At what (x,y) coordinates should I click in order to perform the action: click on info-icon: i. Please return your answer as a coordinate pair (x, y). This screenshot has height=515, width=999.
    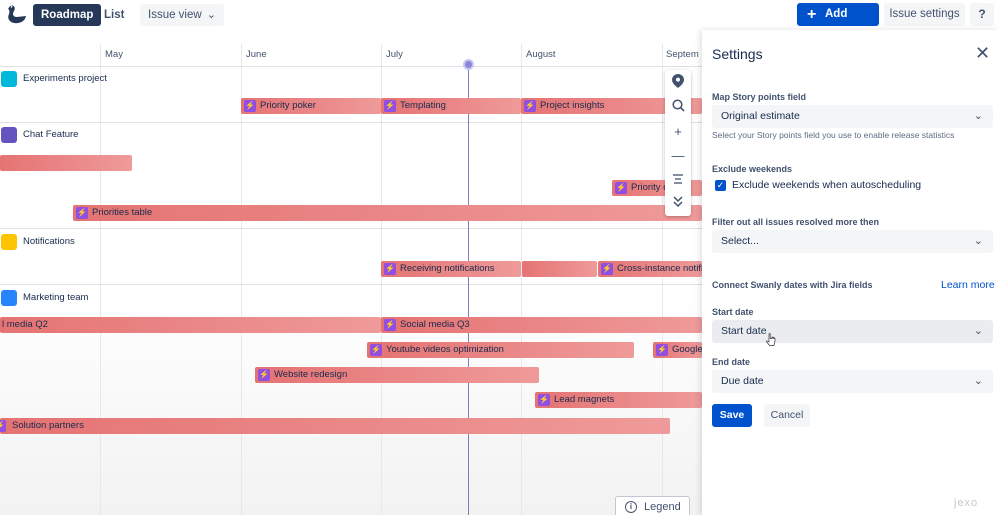
    Looking at the image, I should click on (631, 507).